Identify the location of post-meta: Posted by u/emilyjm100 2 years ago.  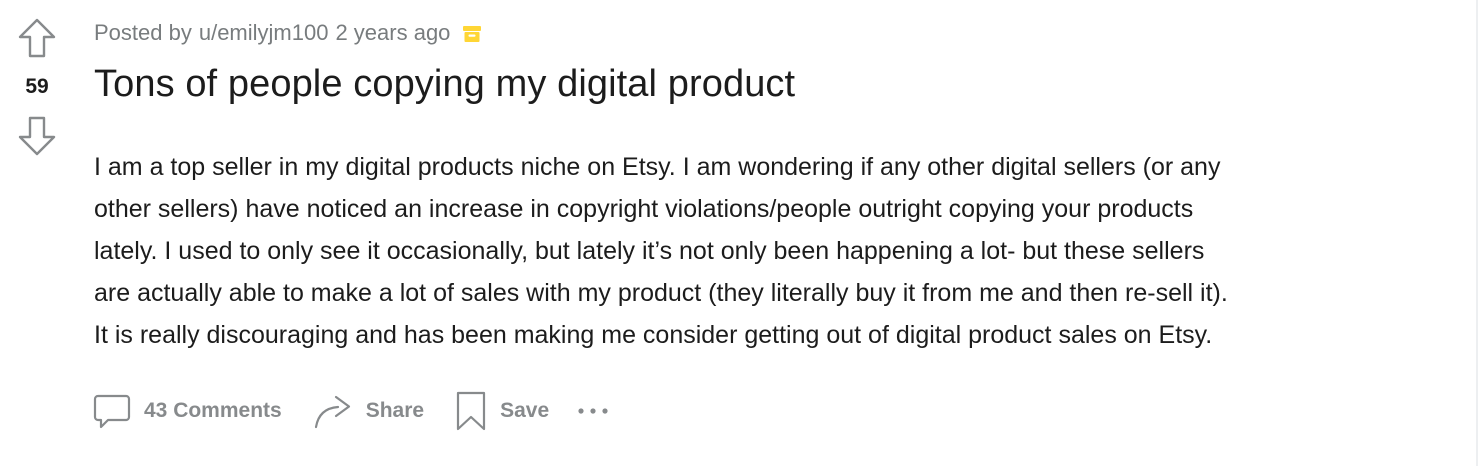
(288, 33).